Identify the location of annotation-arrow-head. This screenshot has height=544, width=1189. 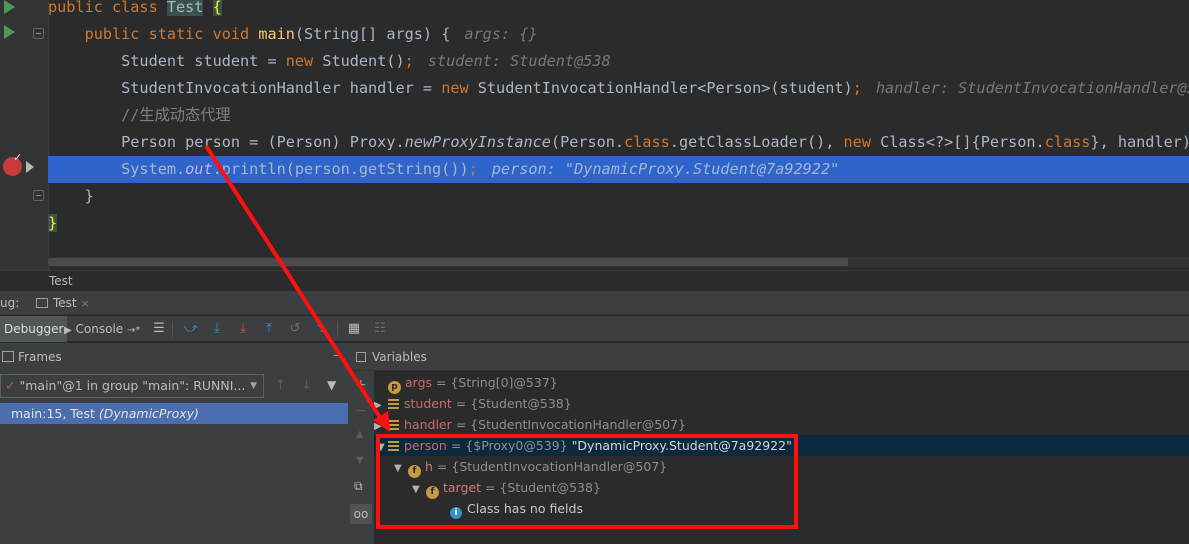
(381, 421).